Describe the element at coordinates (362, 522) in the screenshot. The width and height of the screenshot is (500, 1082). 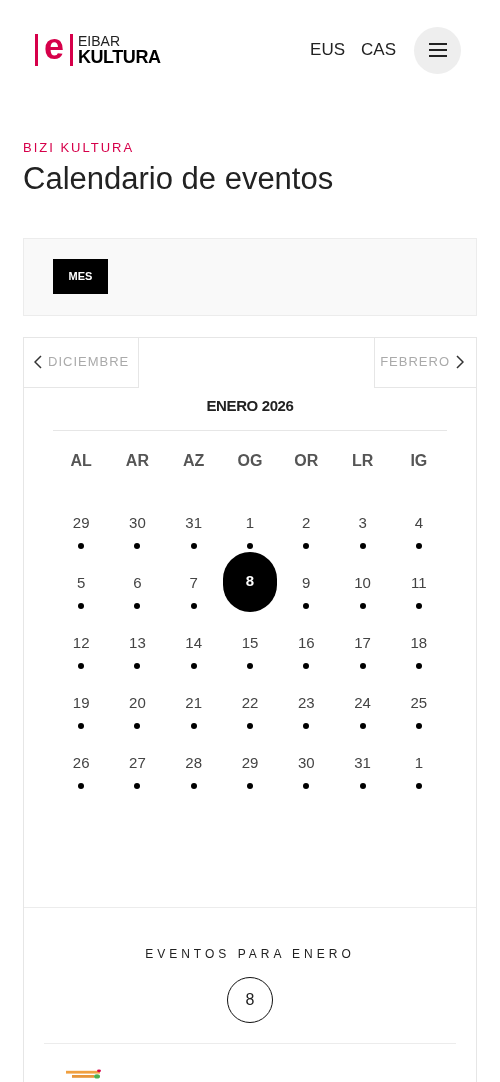
I see `calendar-day: 3` at that location.